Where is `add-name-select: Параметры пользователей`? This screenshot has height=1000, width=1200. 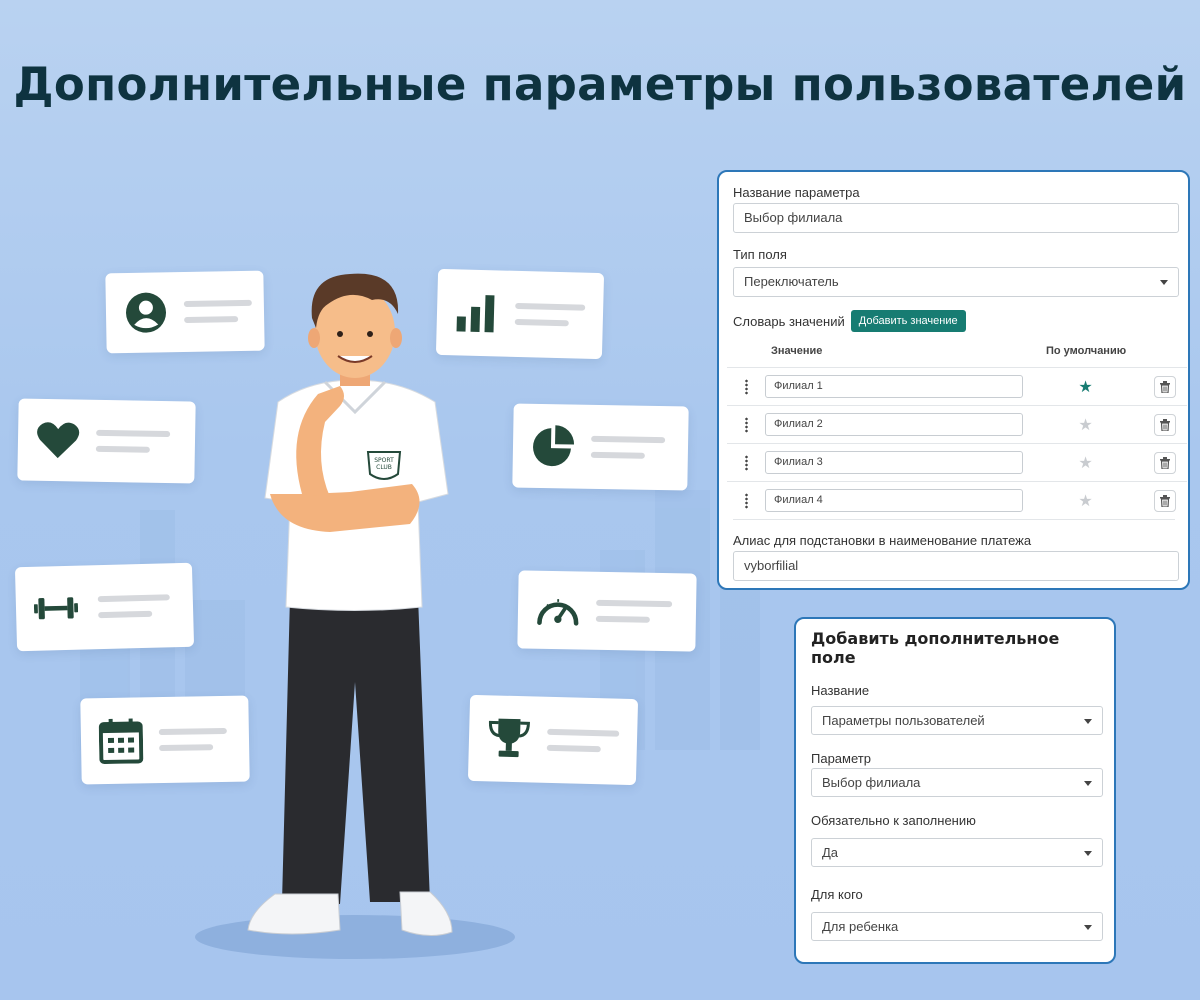
add-name-select: Параметры пользователей is located at coordinates (957, 720).